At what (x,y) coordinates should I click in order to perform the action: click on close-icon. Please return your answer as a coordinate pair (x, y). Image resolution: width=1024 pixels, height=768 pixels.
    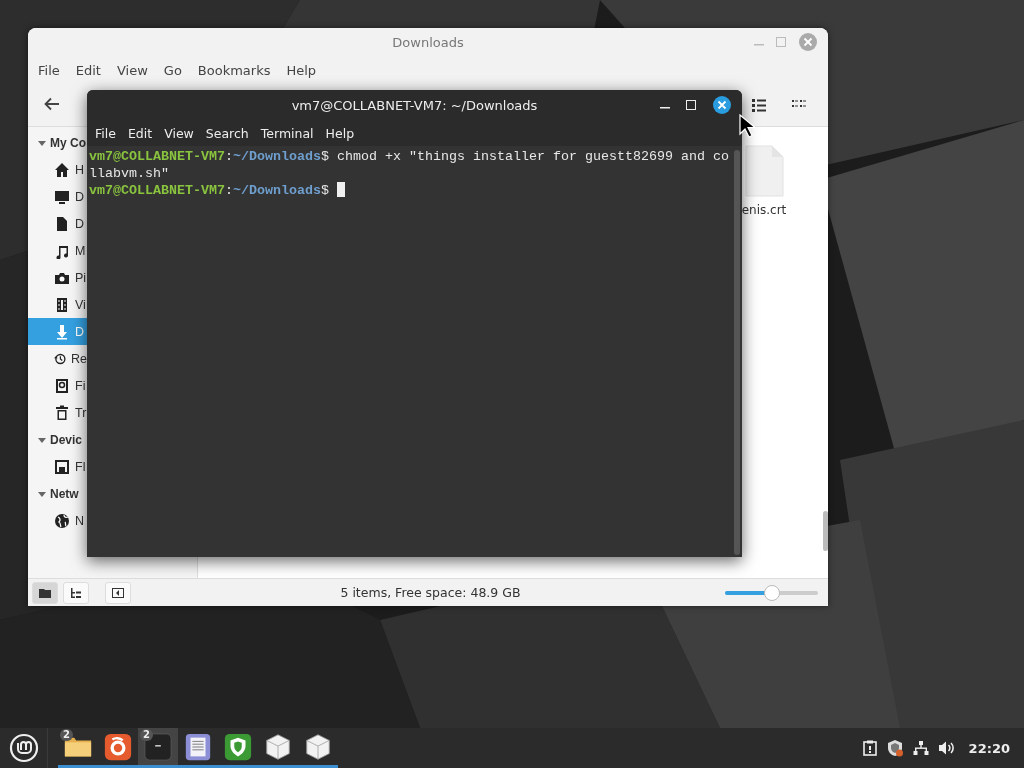
    Looking at the image, I should click on (722, 105).